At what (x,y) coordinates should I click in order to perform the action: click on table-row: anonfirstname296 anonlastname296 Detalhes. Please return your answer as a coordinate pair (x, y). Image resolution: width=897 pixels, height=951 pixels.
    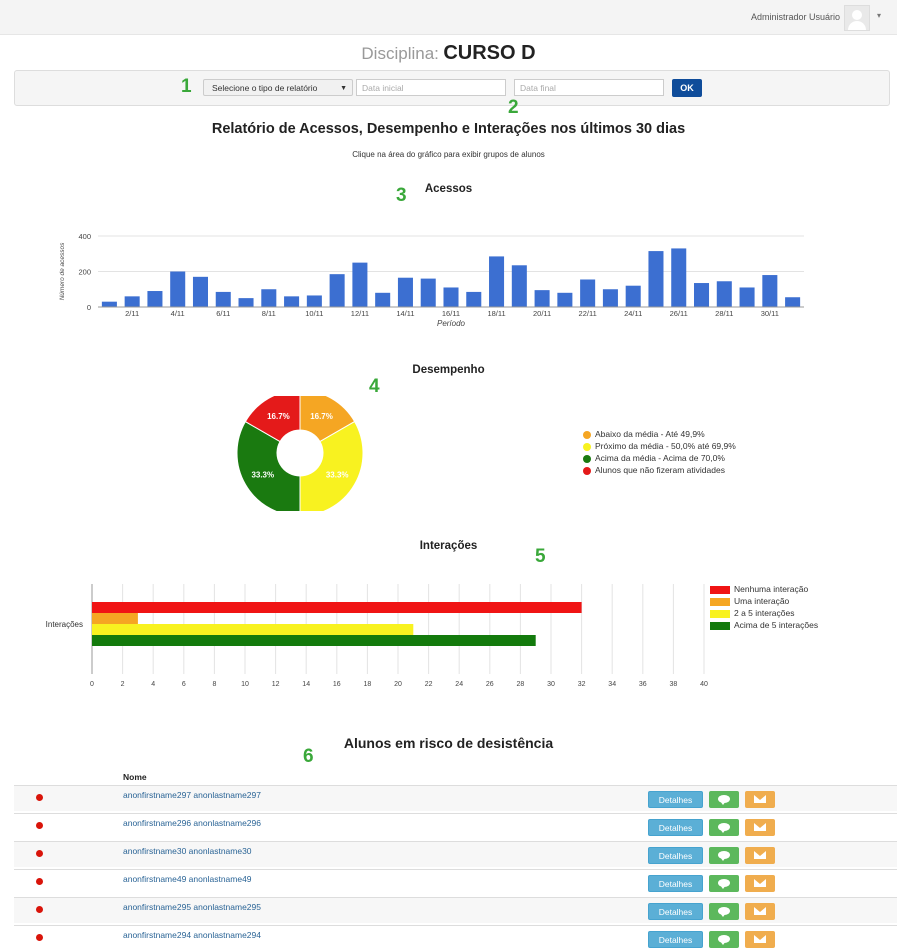
    Looking at the image, I should click on (455, 826).